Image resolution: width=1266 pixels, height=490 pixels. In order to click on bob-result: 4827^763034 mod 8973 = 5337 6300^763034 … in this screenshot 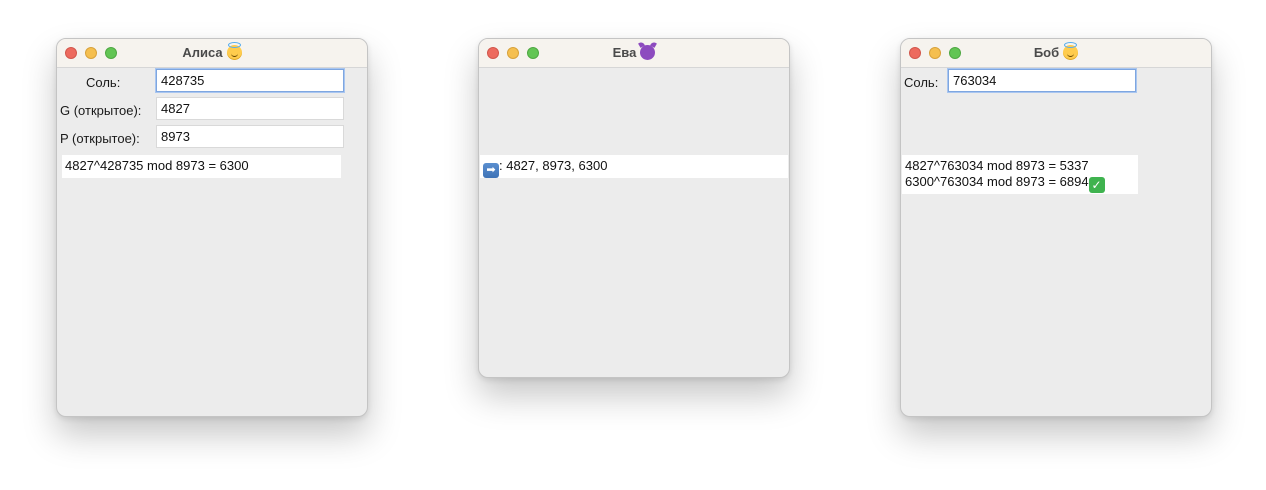, I will do `click(1020, 174)`.